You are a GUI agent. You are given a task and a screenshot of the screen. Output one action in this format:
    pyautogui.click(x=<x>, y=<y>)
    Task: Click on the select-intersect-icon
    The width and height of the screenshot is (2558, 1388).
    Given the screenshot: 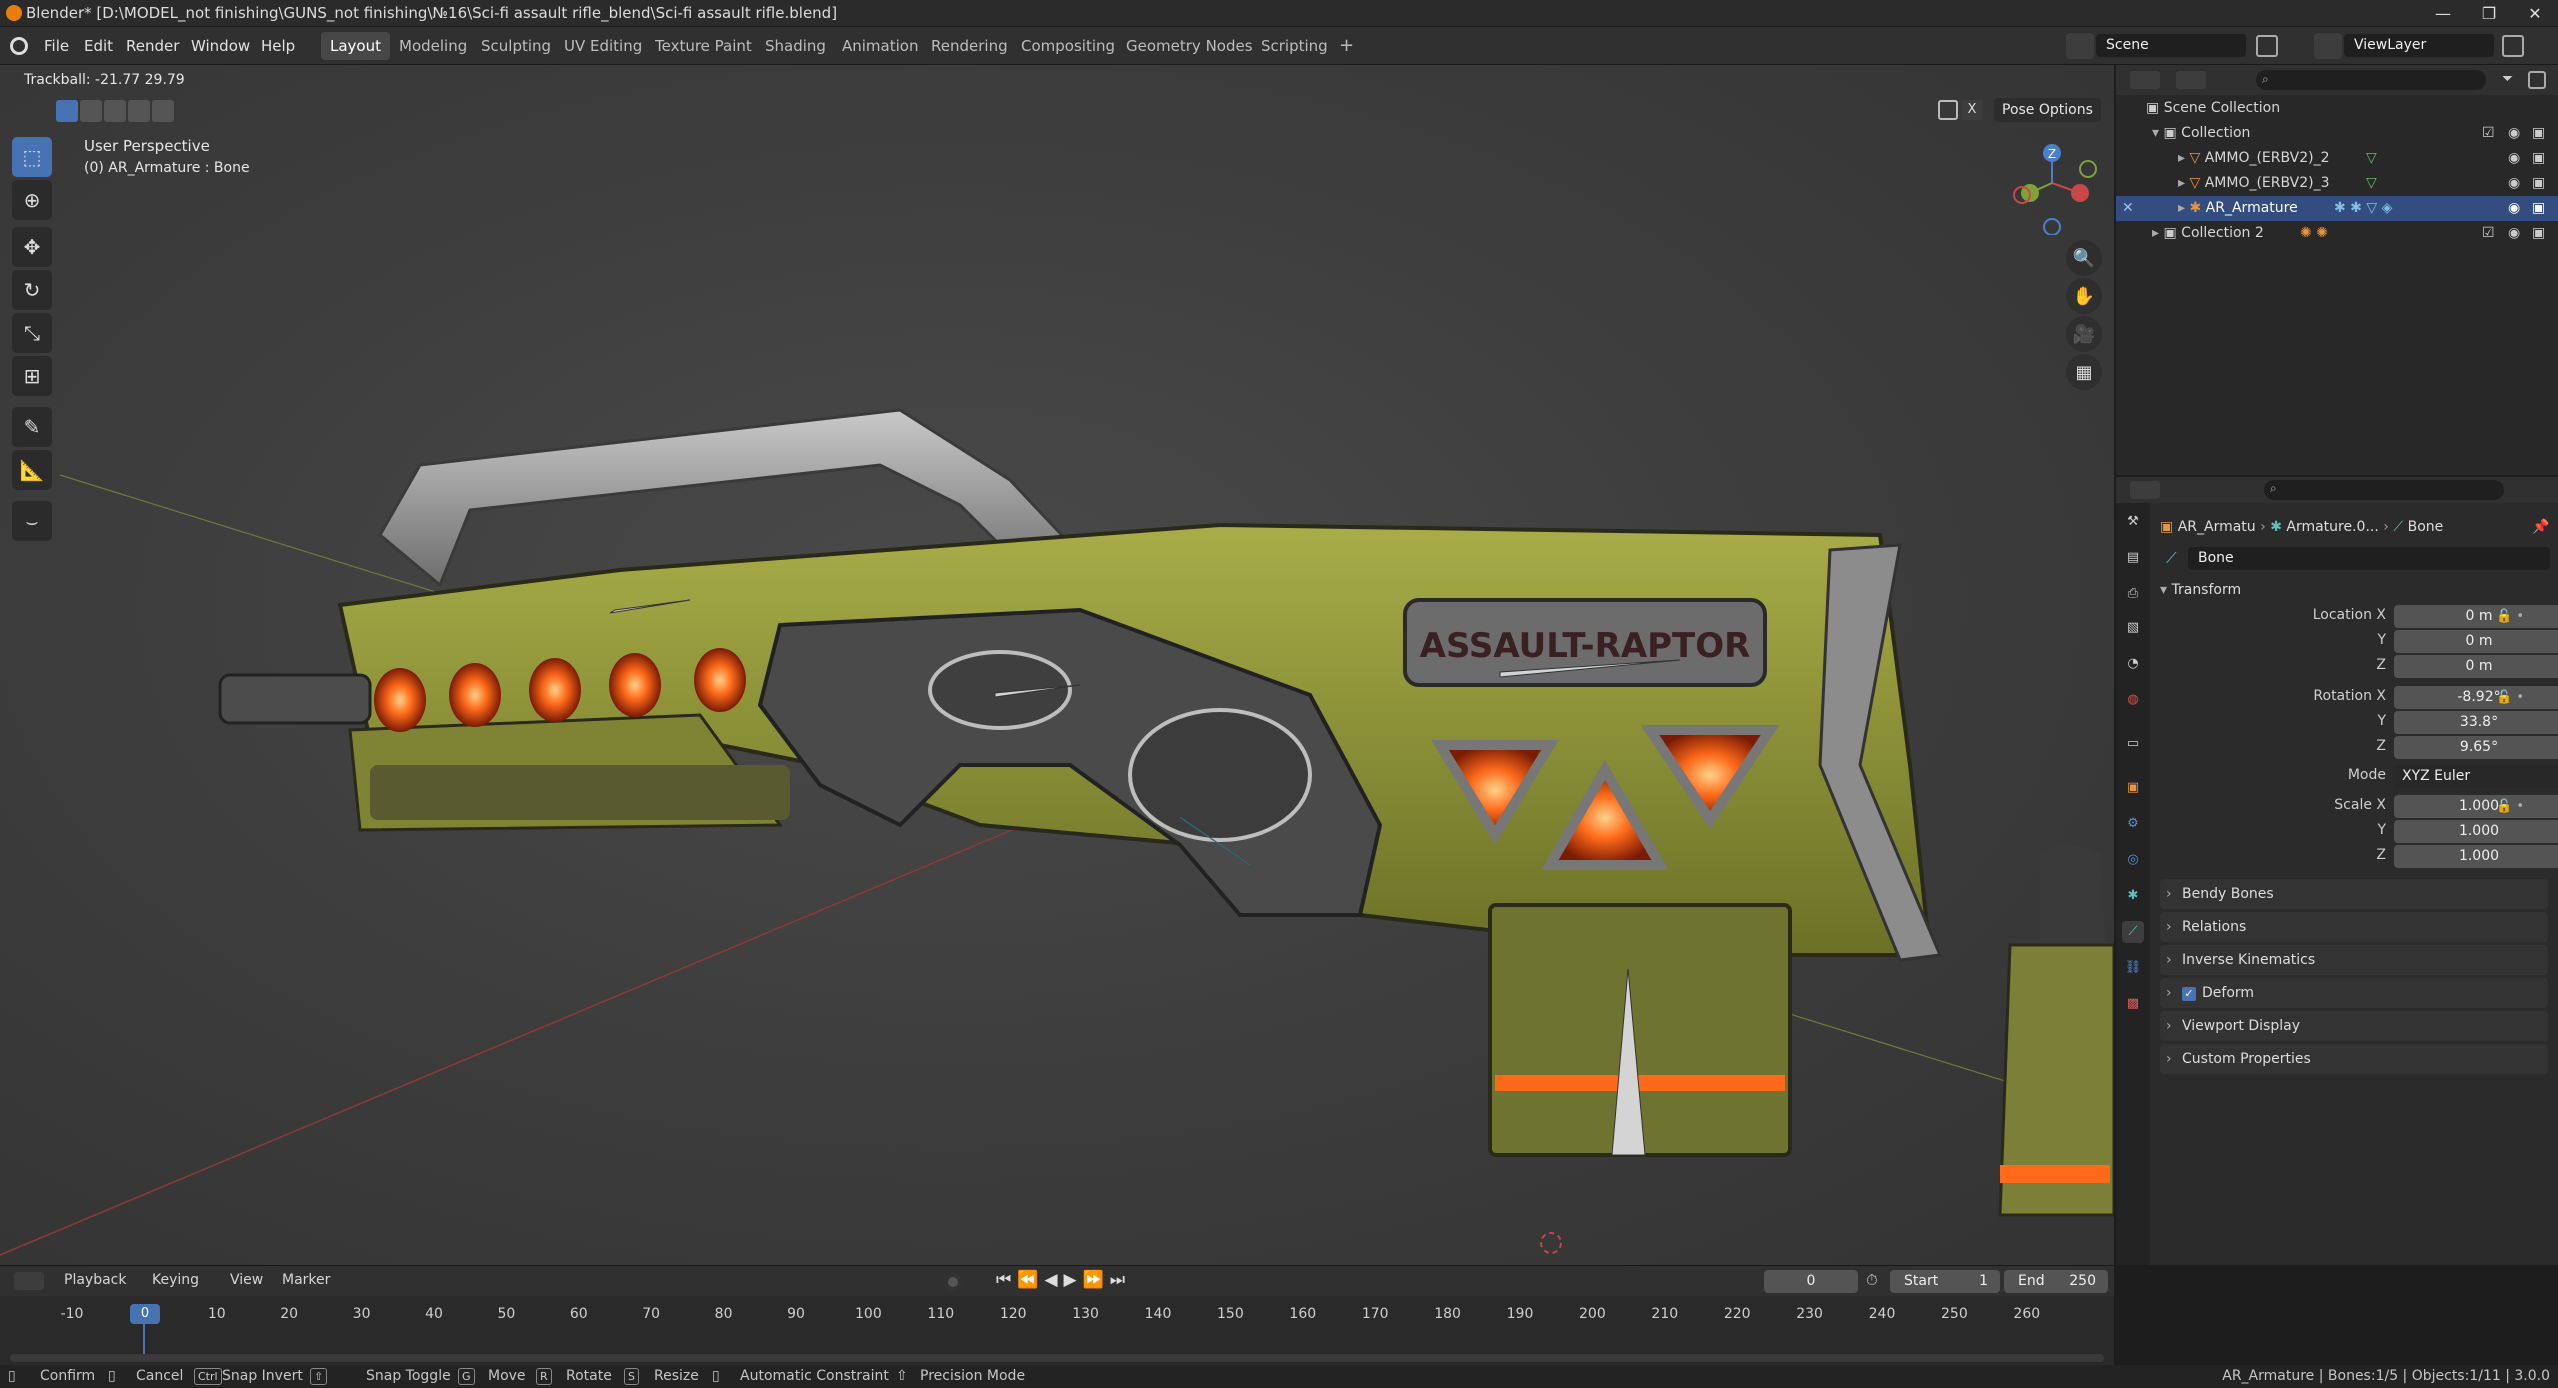 What is the action you would take?
    pyautogui.click(x=163, y=111)
    